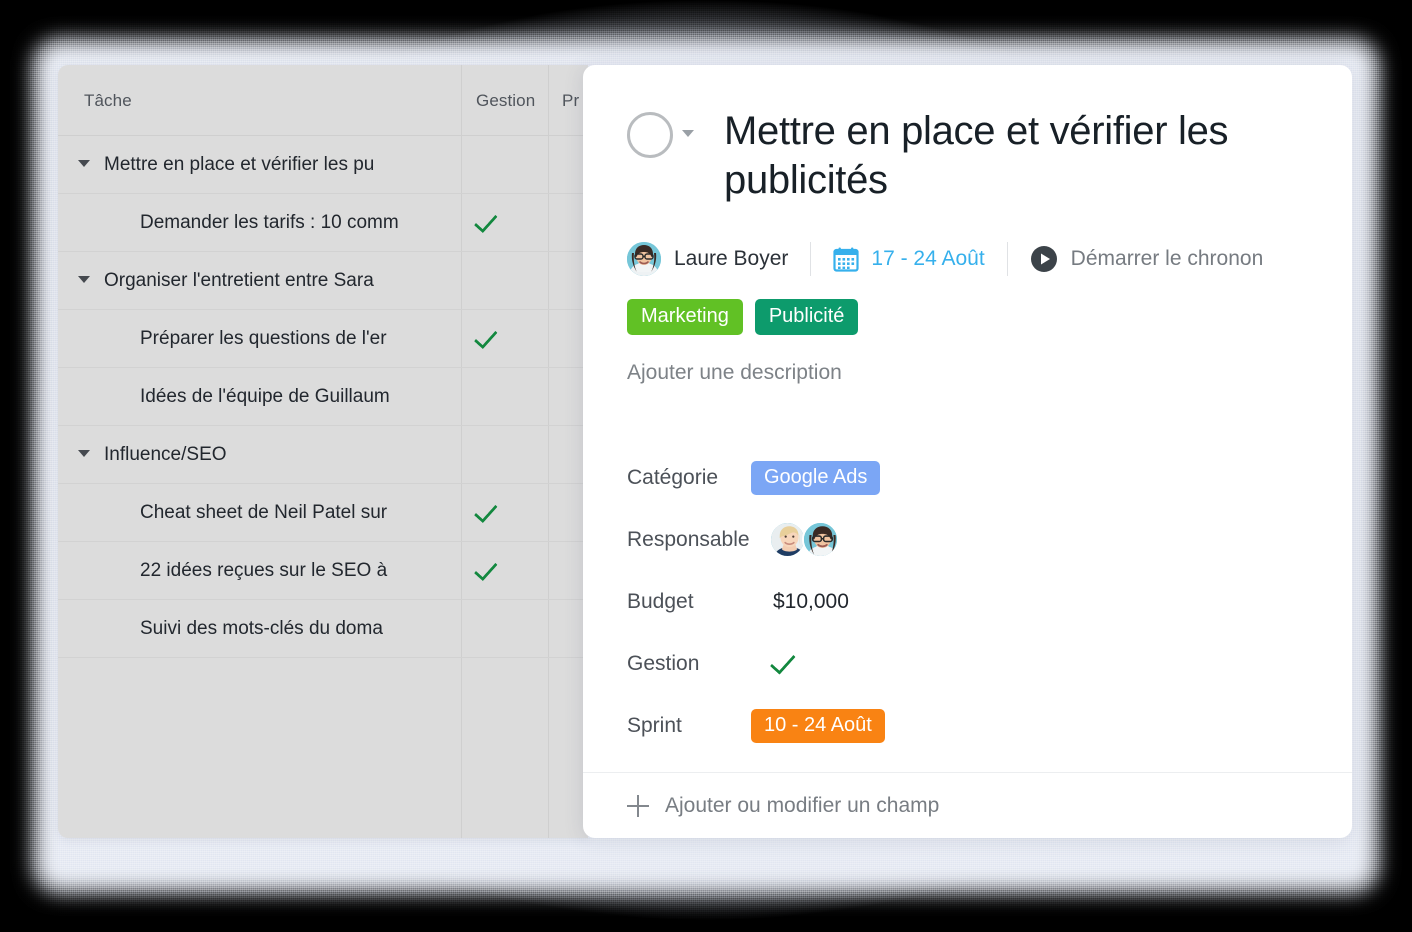 Image resolution: width=1412 pixels, height=932 pixels. I want to click on field-label: Responsable, so click(688, 539).